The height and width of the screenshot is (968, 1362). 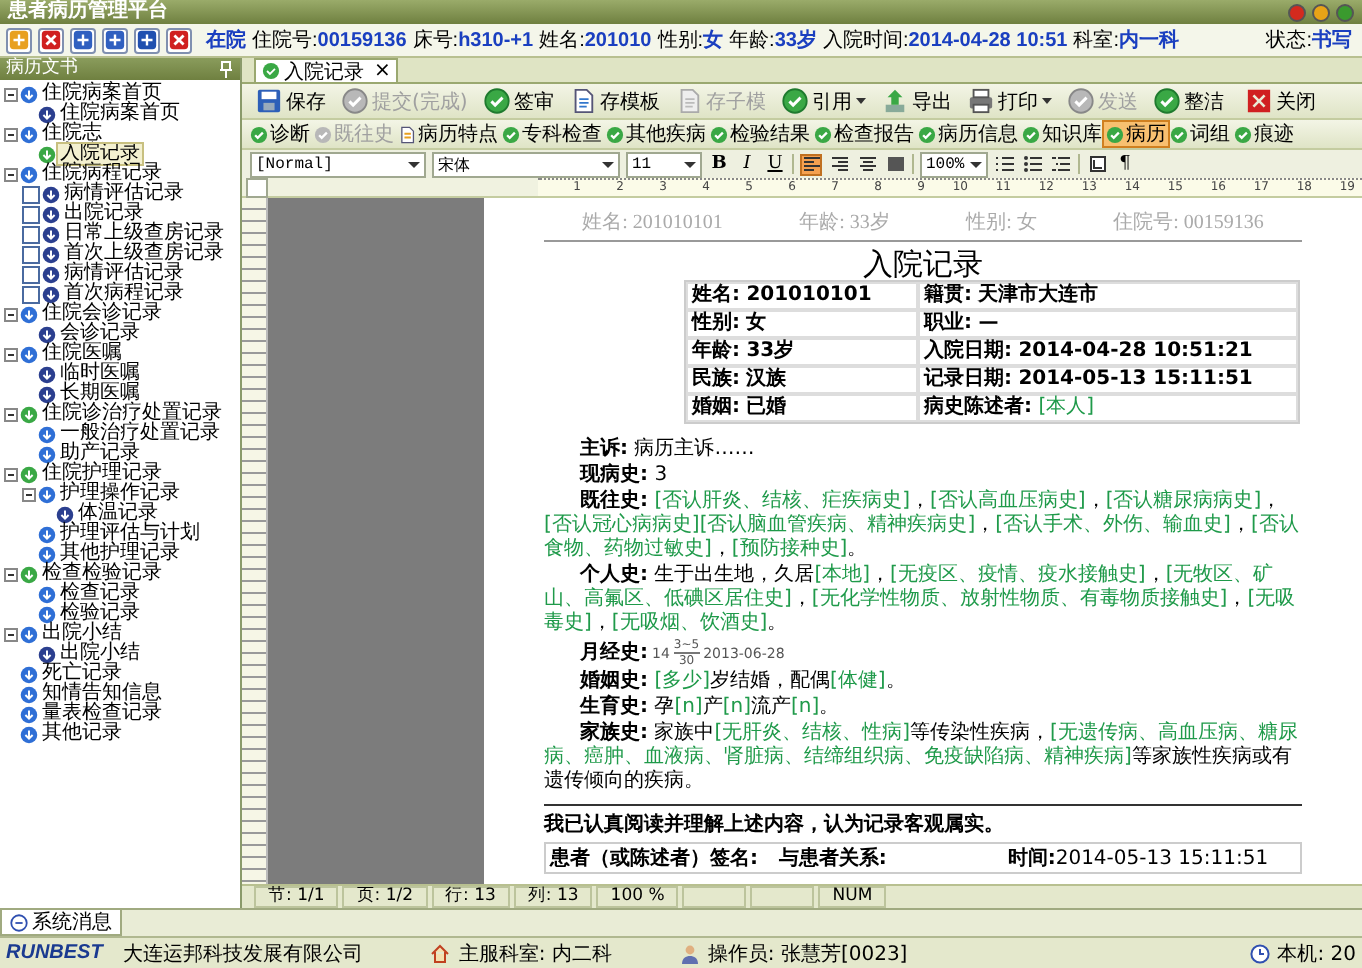 I want to click on tree-item: 住院医嘱, so click(x=82, y=354).